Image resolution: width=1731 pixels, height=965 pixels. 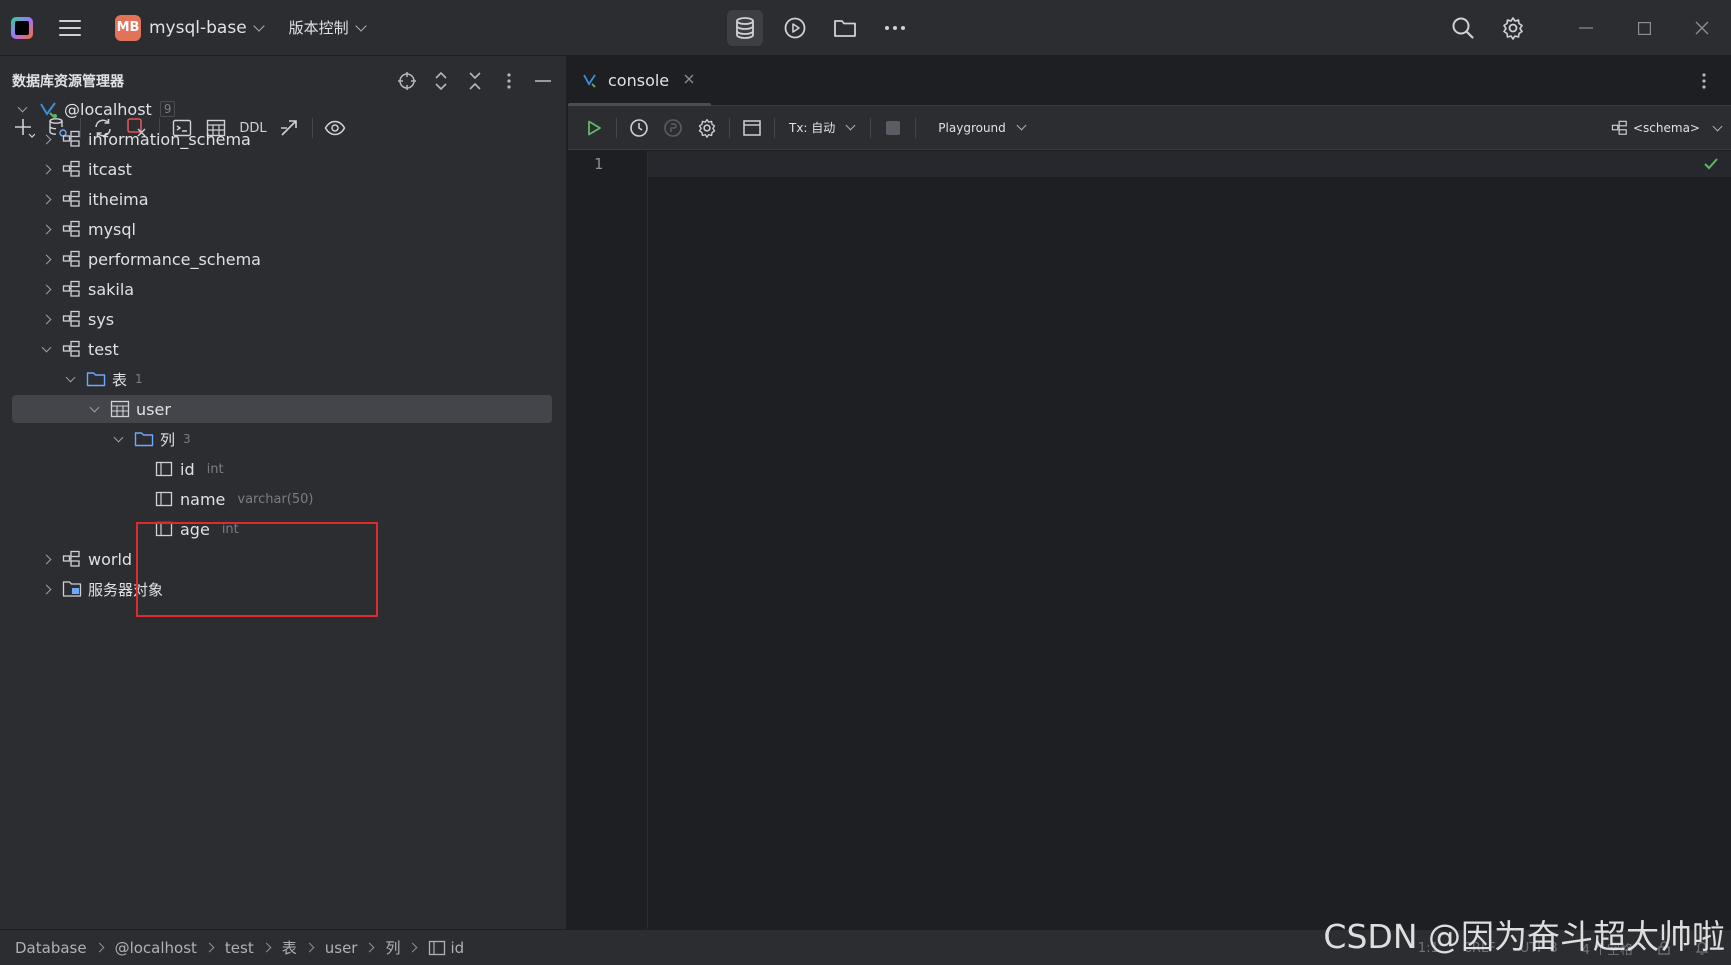 What do you see at coordinates (689, 81) in the screenshot?
I see `tab-close-icon` at bounding box center [689, 81].